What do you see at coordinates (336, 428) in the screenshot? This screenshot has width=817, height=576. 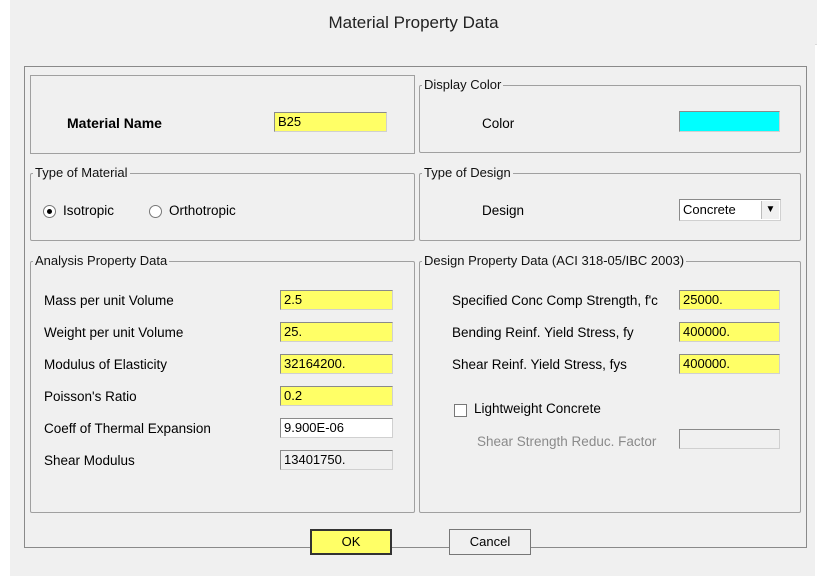 I see `thermal-field: 9.900E-06` at bounding box center [336, 428].